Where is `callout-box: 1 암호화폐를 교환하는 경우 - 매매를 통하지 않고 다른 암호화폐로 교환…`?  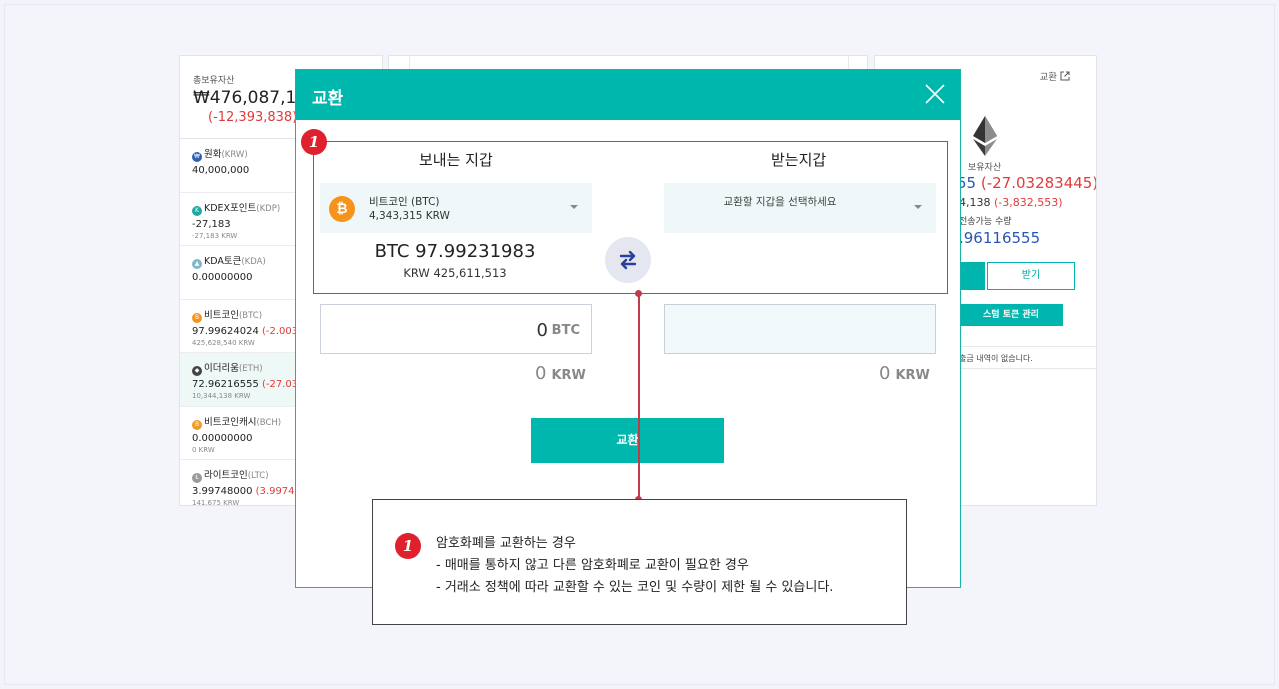 callout-box: 1 암호화폐를 교환하는 경우 - 매매를 통하지 않고 다른 암호화폐로 교환… is located at coordinates (639, 562).